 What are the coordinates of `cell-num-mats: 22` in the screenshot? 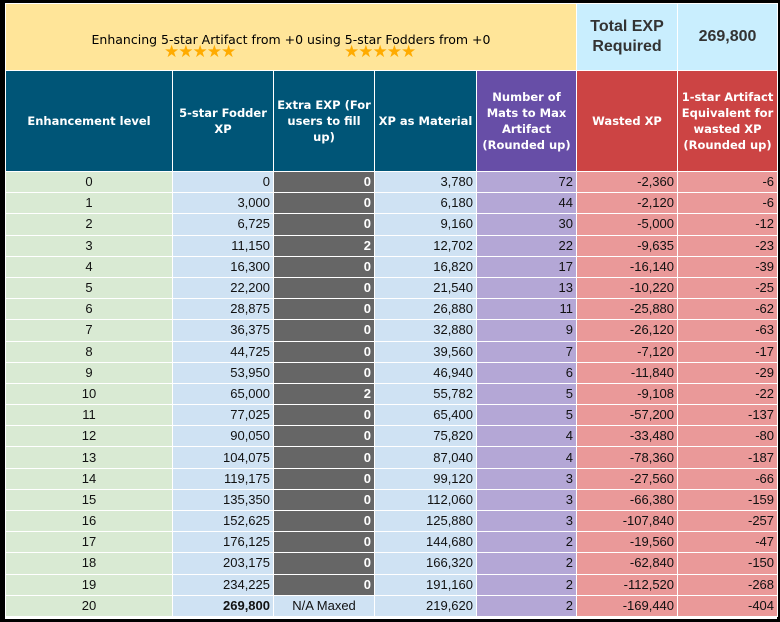 It's located at (526, 245).